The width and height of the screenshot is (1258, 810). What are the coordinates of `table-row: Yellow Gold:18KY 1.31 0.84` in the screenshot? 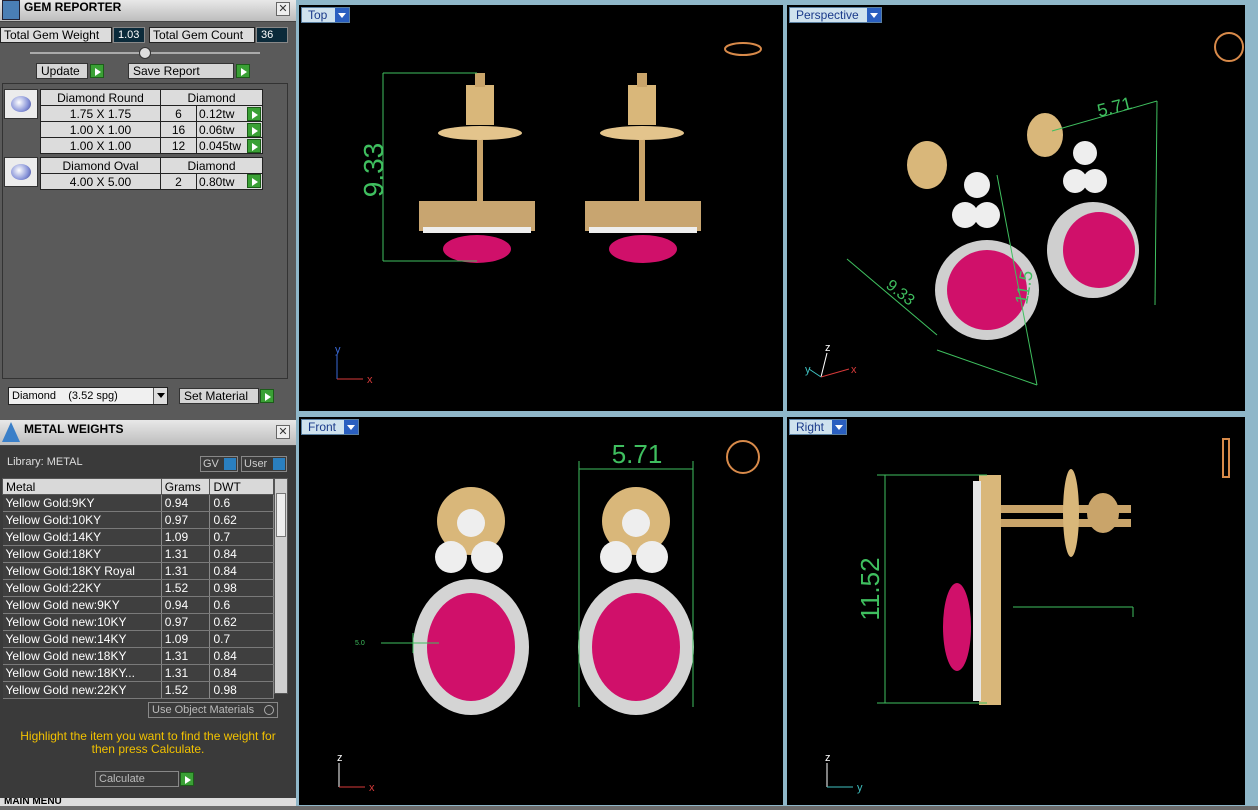 It's located at (138, 554).